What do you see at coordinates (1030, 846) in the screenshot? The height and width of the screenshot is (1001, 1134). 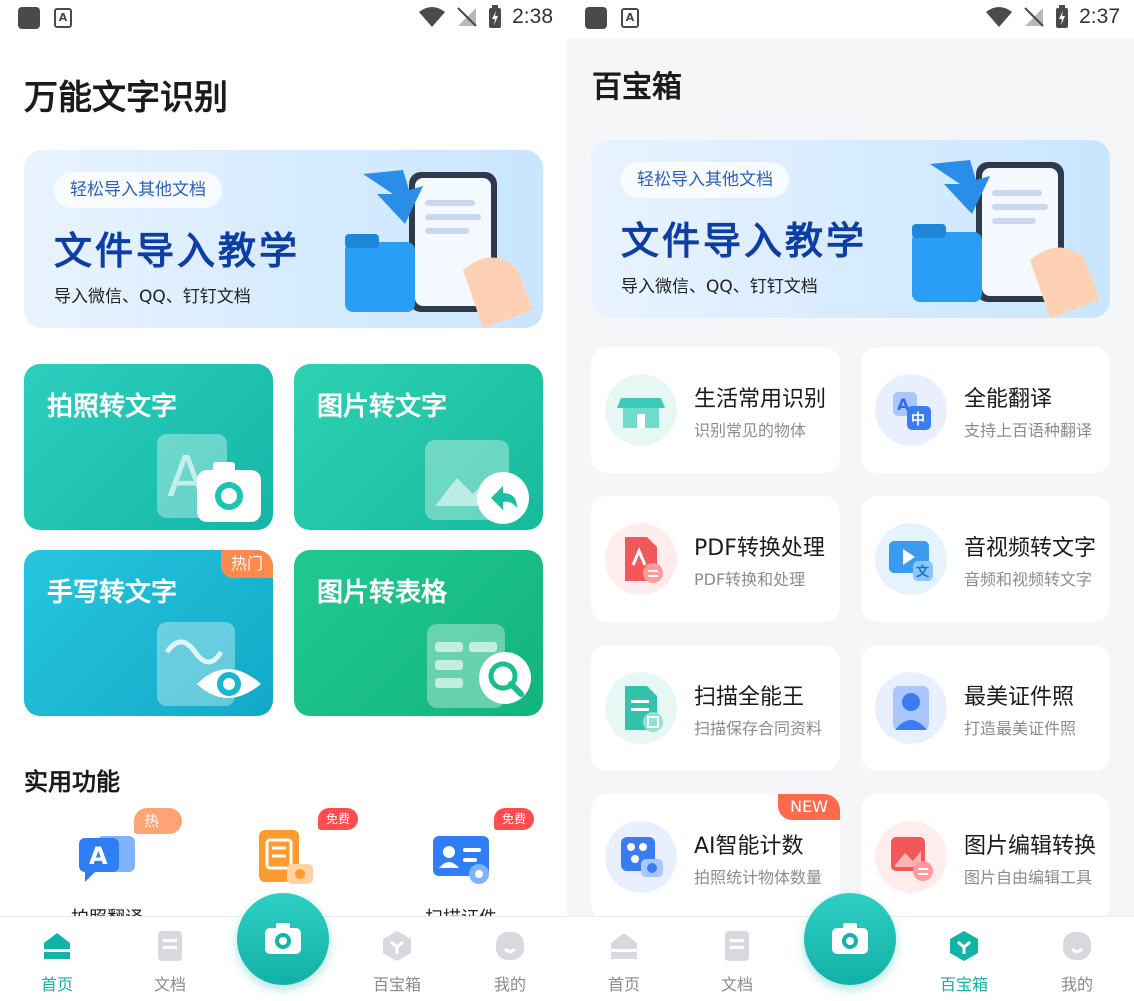 I see `card-title: 图片编辑转换` at bounding box center [1030, 846].